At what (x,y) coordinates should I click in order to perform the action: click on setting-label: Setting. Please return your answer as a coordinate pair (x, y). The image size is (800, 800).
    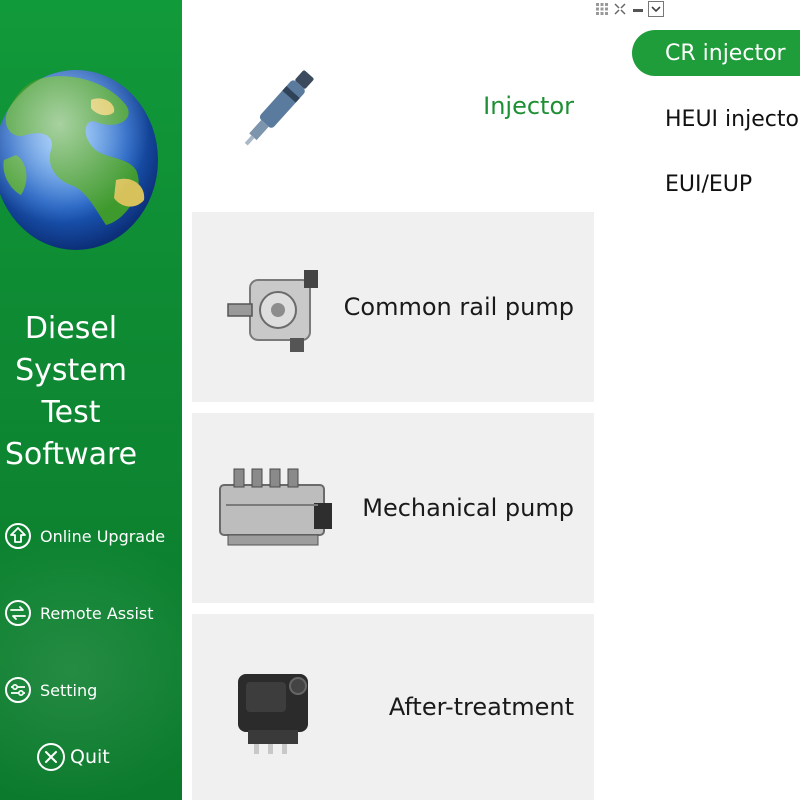
    Looking at the image, I should click on (69, 690).